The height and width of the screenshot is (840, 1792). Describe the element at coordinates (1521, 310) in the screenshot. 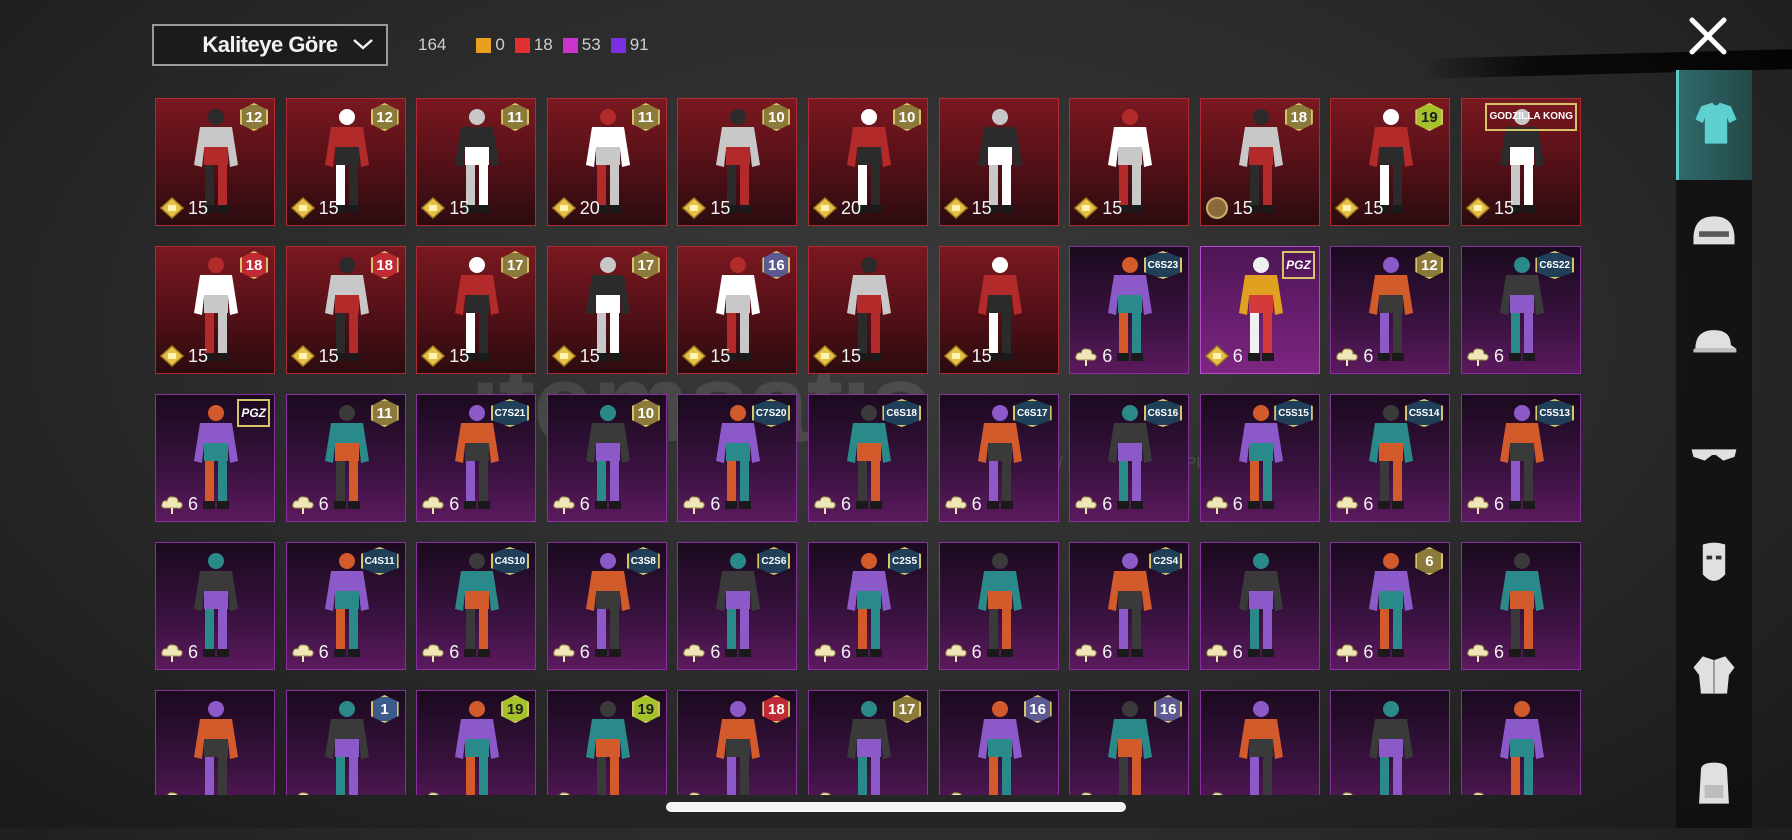

I see `outfit-card: C6S22 6` at that location.